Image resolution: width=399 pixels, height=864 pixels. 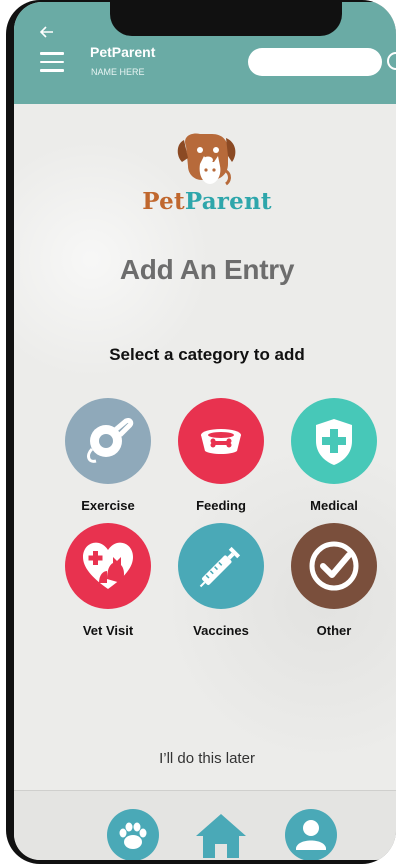 What do you see at coordinates (334, 566) in the screenshot?
I see `check-icon` at bounding box center [334, 566].